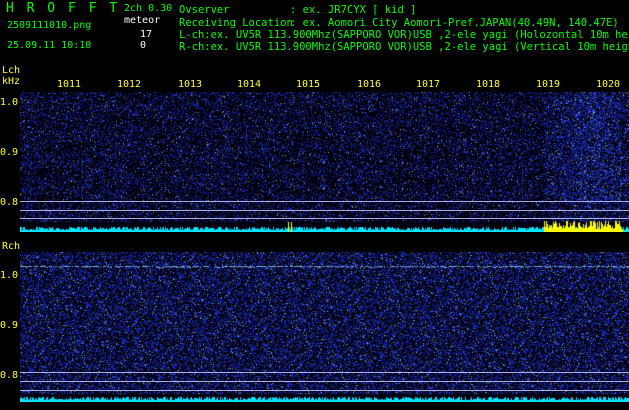 The image size is (629, 410). What do you see at coordinates (69, 84) in the screenshot?
I see `time-tick: 1011` at bounding box center [69, 84].